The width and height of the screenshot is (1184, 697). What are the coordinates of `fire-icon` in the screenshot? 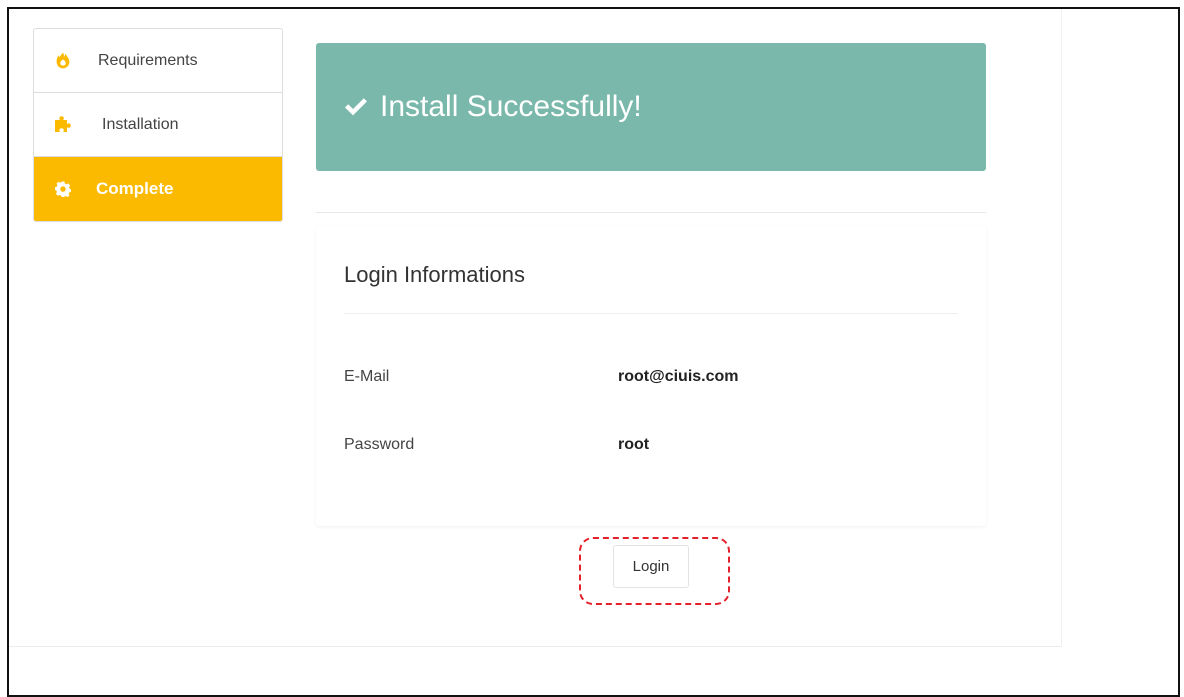 It's located at (63, 61).